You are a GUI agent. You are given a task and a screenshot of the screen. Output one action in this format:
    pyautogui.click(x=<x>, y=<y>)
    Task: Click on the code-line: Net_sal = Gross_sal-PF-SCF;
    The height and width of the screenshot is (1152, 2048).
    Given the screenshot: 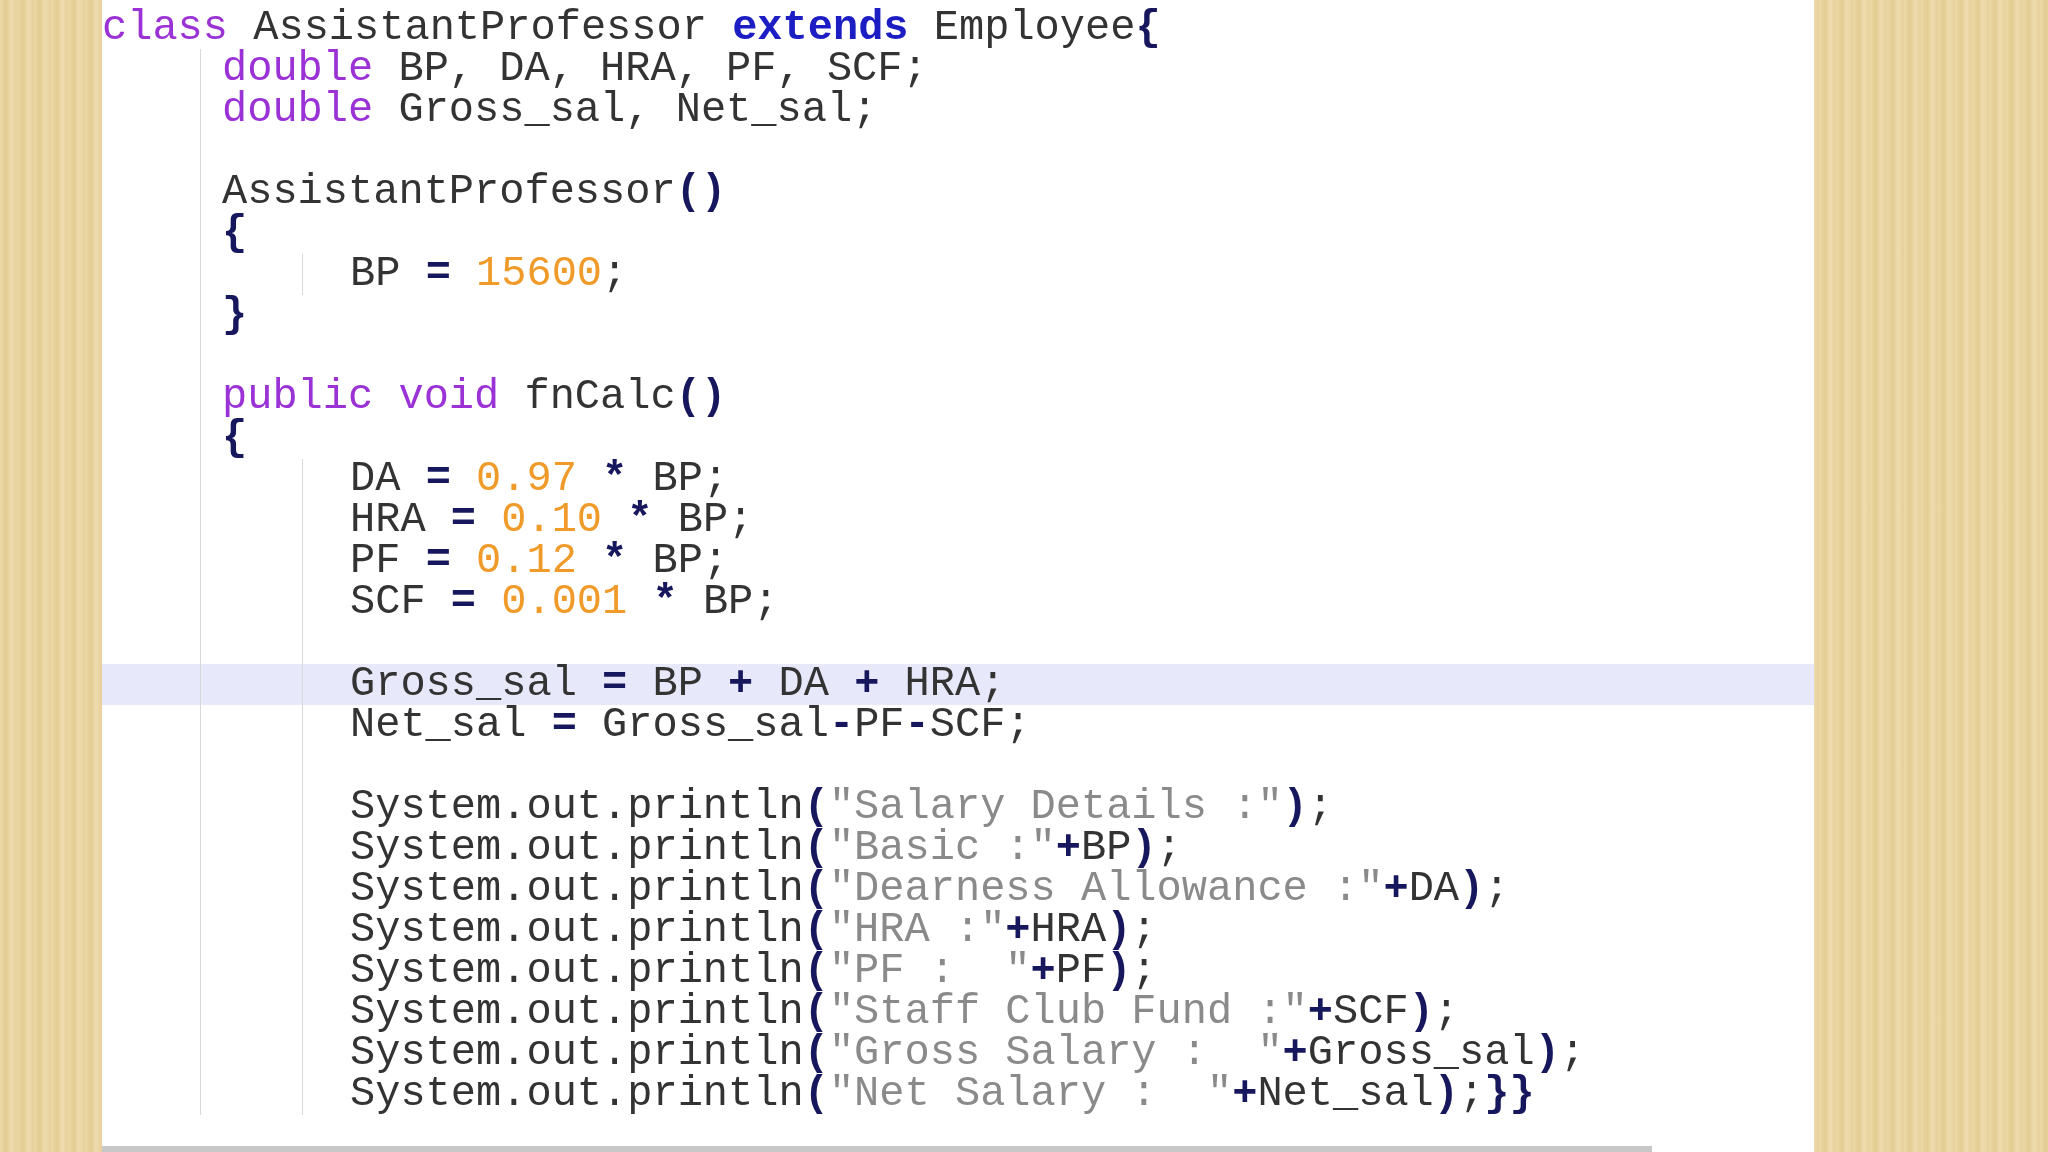 What is the action you would take?
    pyautogui.click(x=690, y=725)
    